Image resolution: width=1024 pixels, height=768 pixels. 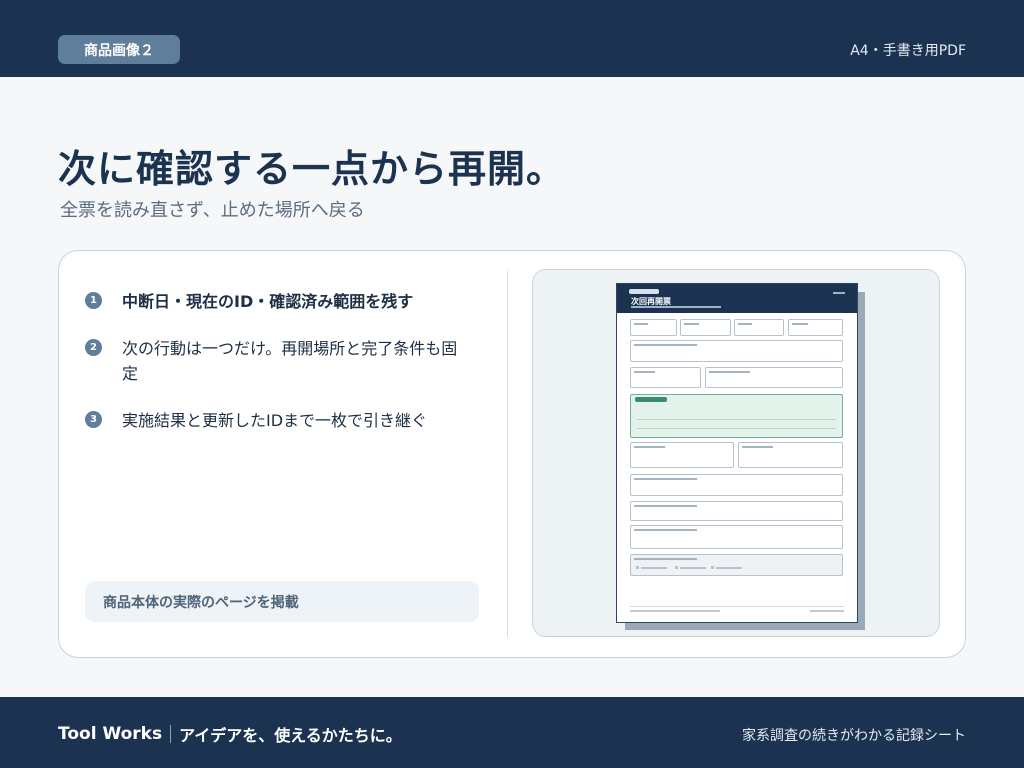 What do you see at coordinates (268, 301) in the screenshot?
I see `step-text: 中断日・現在のID・確認済み範囲を残す` at bounding box center [268, 301].